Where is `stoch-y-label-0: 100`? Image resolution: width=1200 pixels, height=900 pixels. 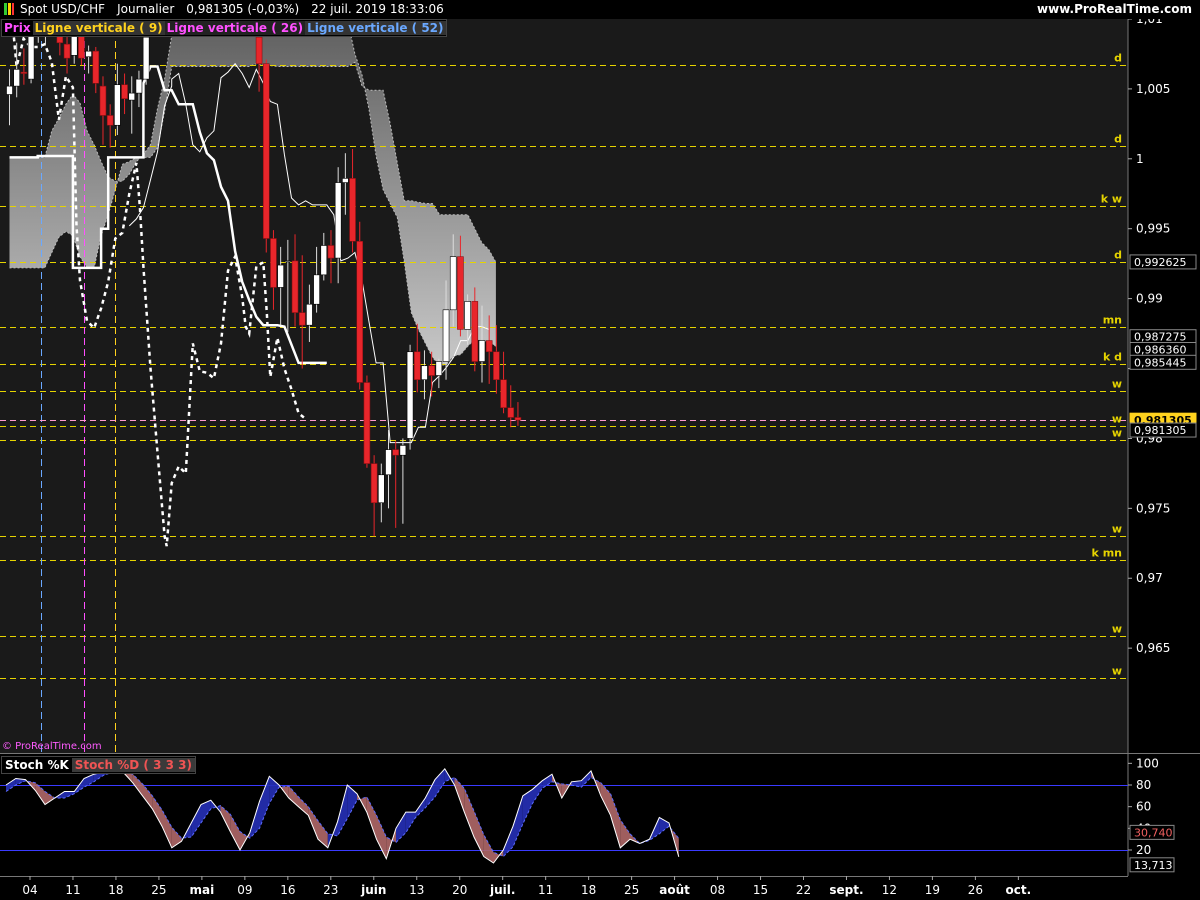
stoch-y-label-0: 100 is located at coordinates (1147, 763).